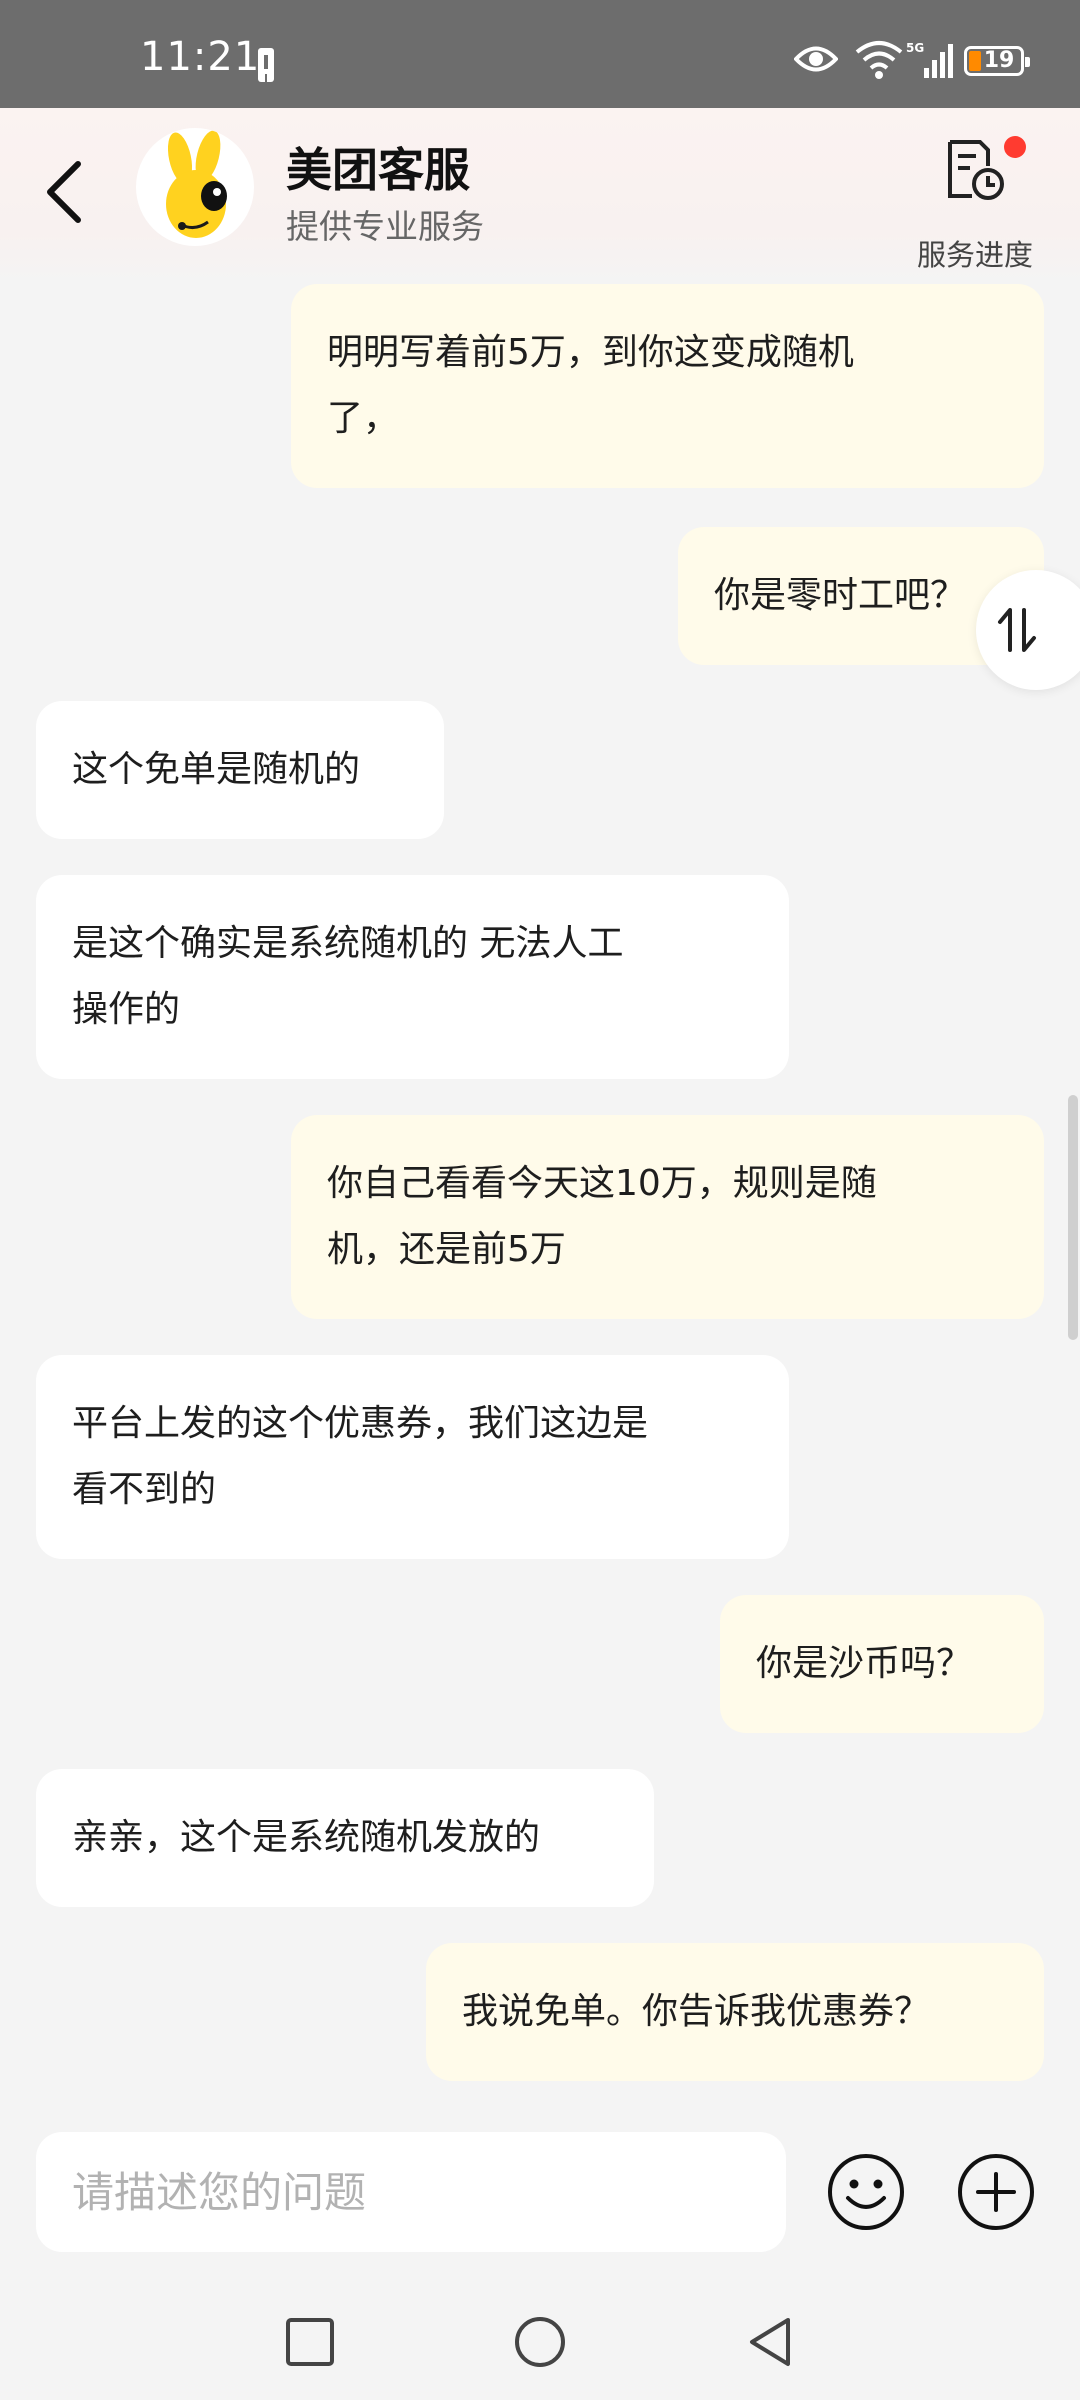 The width and height of the screenshot is (1080, 2400). What do you see at coordinates (915, 48) in the screenshot?
I see `svg-text: 5G` at bounding box center [915, 48].